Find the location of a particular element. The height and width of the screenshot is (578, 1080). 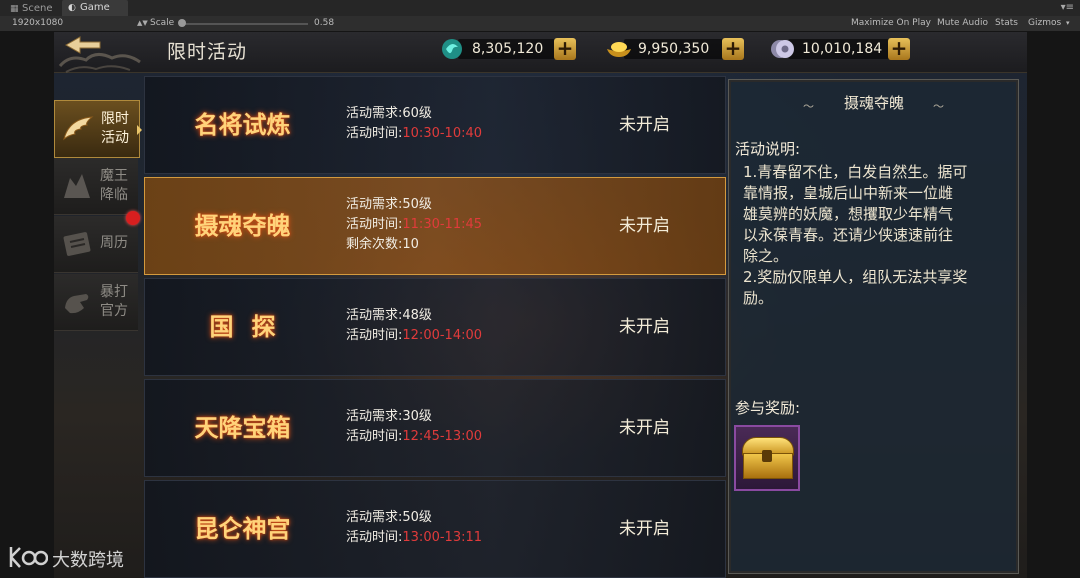

event-time-line: 活动时间:12:45-13:00 is located at coordinates (414, 437).